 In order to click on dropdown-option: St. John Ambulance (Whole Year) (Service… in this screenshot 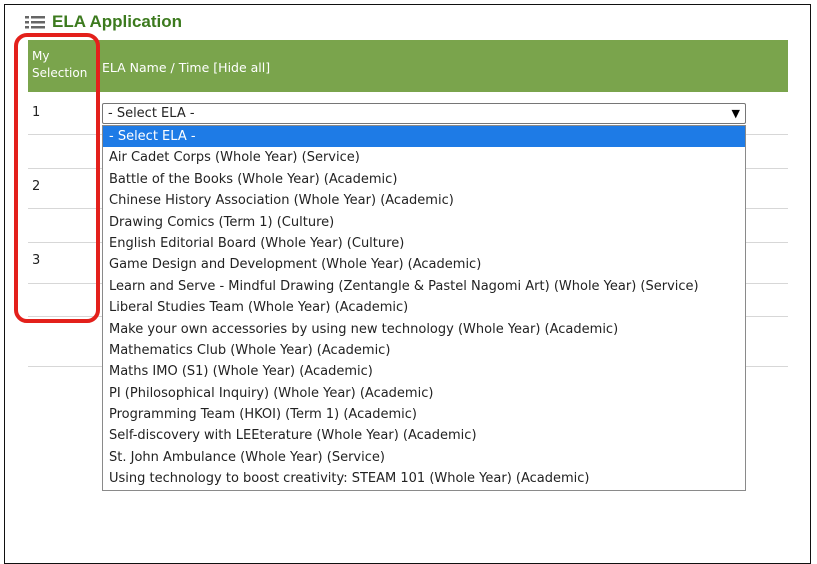, I will do `click(424, 457)`.